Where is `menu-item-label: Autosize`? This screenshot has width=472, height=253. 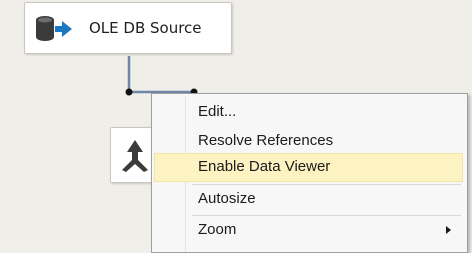
menu-item-label: Autosize is located at coordinates (227, 198).